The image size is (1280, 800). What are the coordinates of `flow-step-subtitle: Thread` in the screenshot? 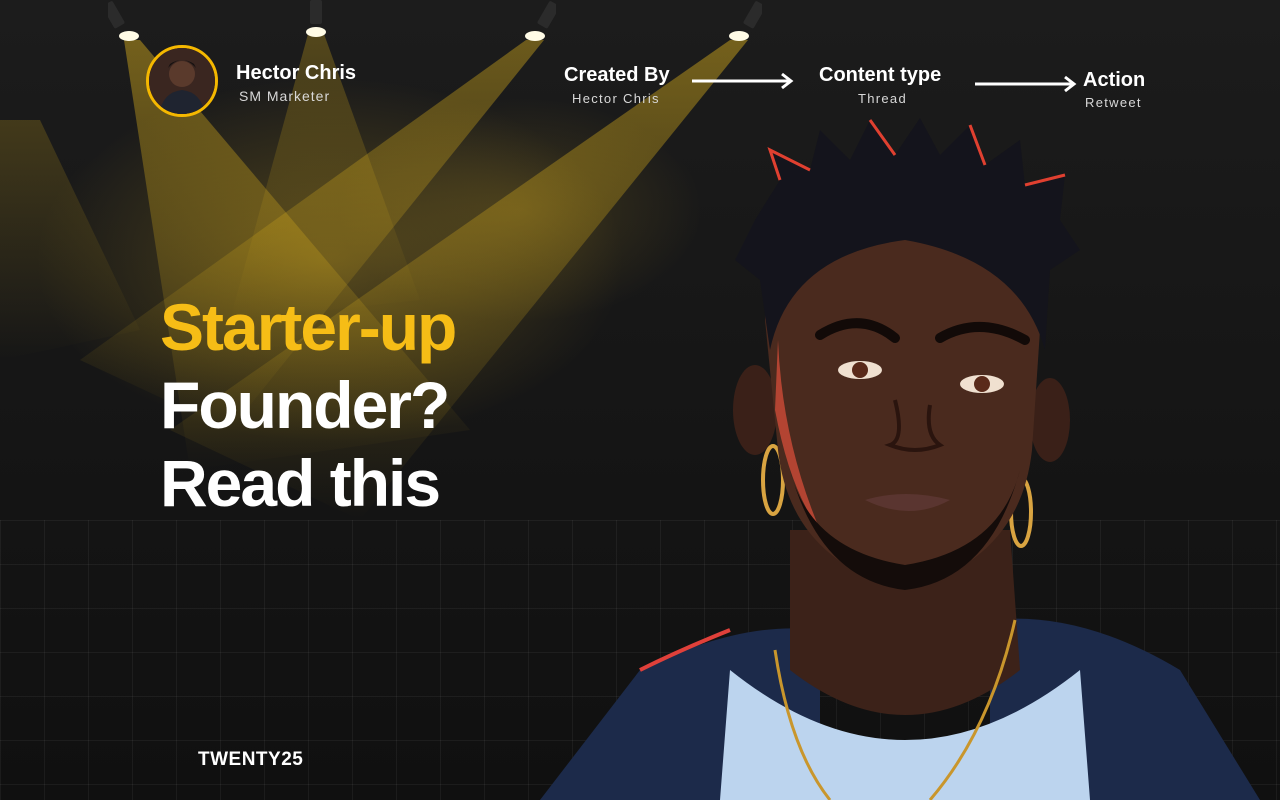 It's located at (882, 98).